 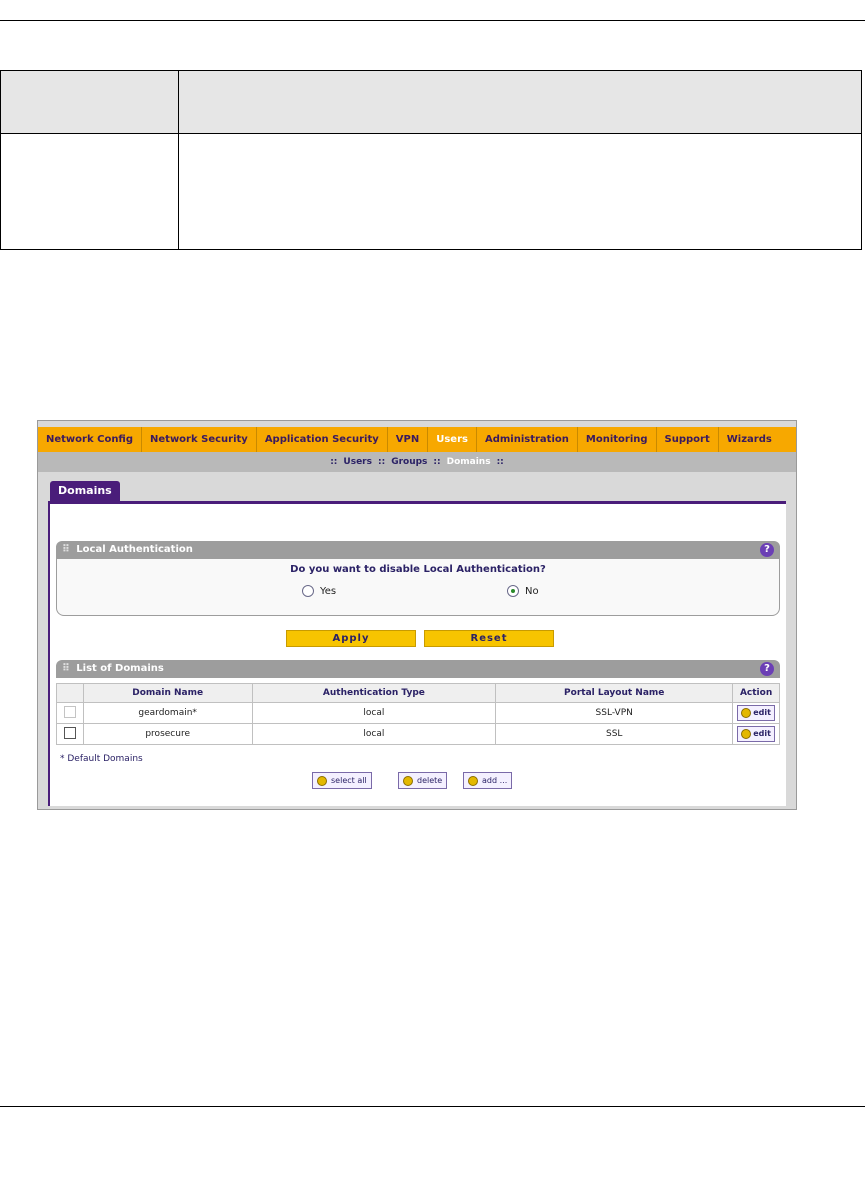 I want to click on domain-name-cell: geardomain*, so click(x=167, y=713).